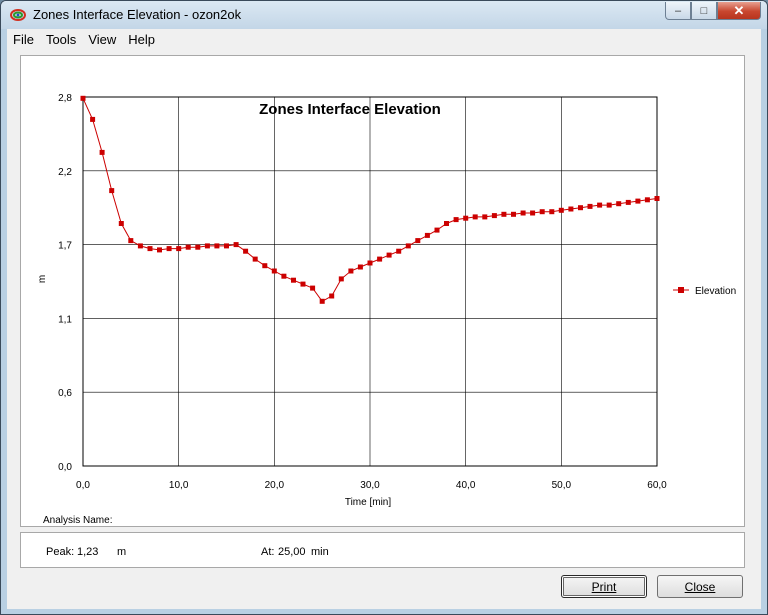  What do you see at coordinates (179, 485) in the screenshot?
I see `x-tick-label: 10,0` at bounding box center [179, 485].